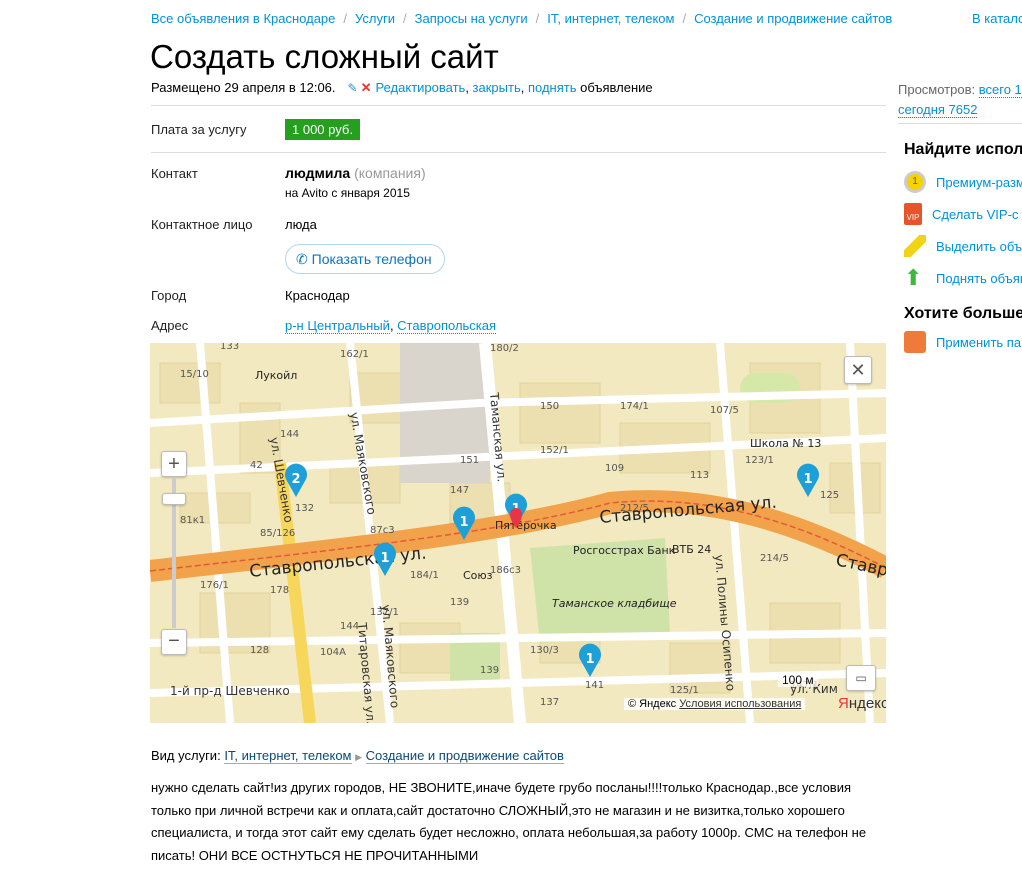 This screenshot has width=1022, height=881. I want to click on views-today: сегодня 7652, so click(938, 110).